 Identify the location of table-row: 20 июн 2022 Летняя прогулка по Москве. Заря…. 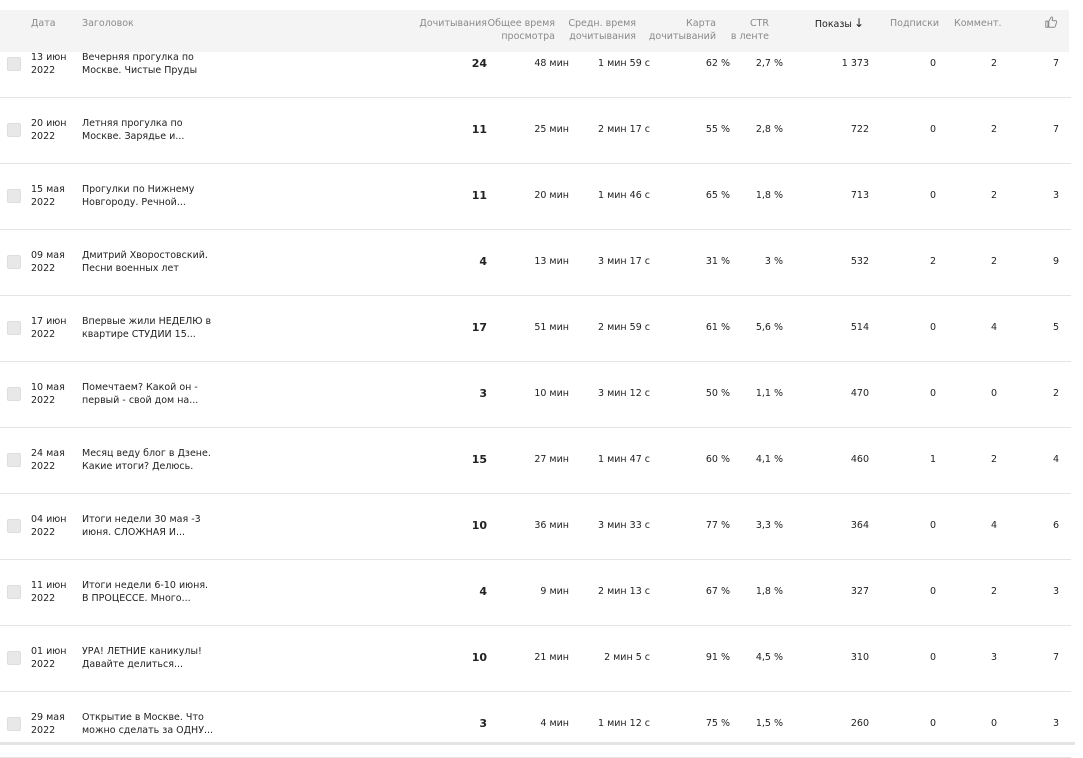
(535, 130).